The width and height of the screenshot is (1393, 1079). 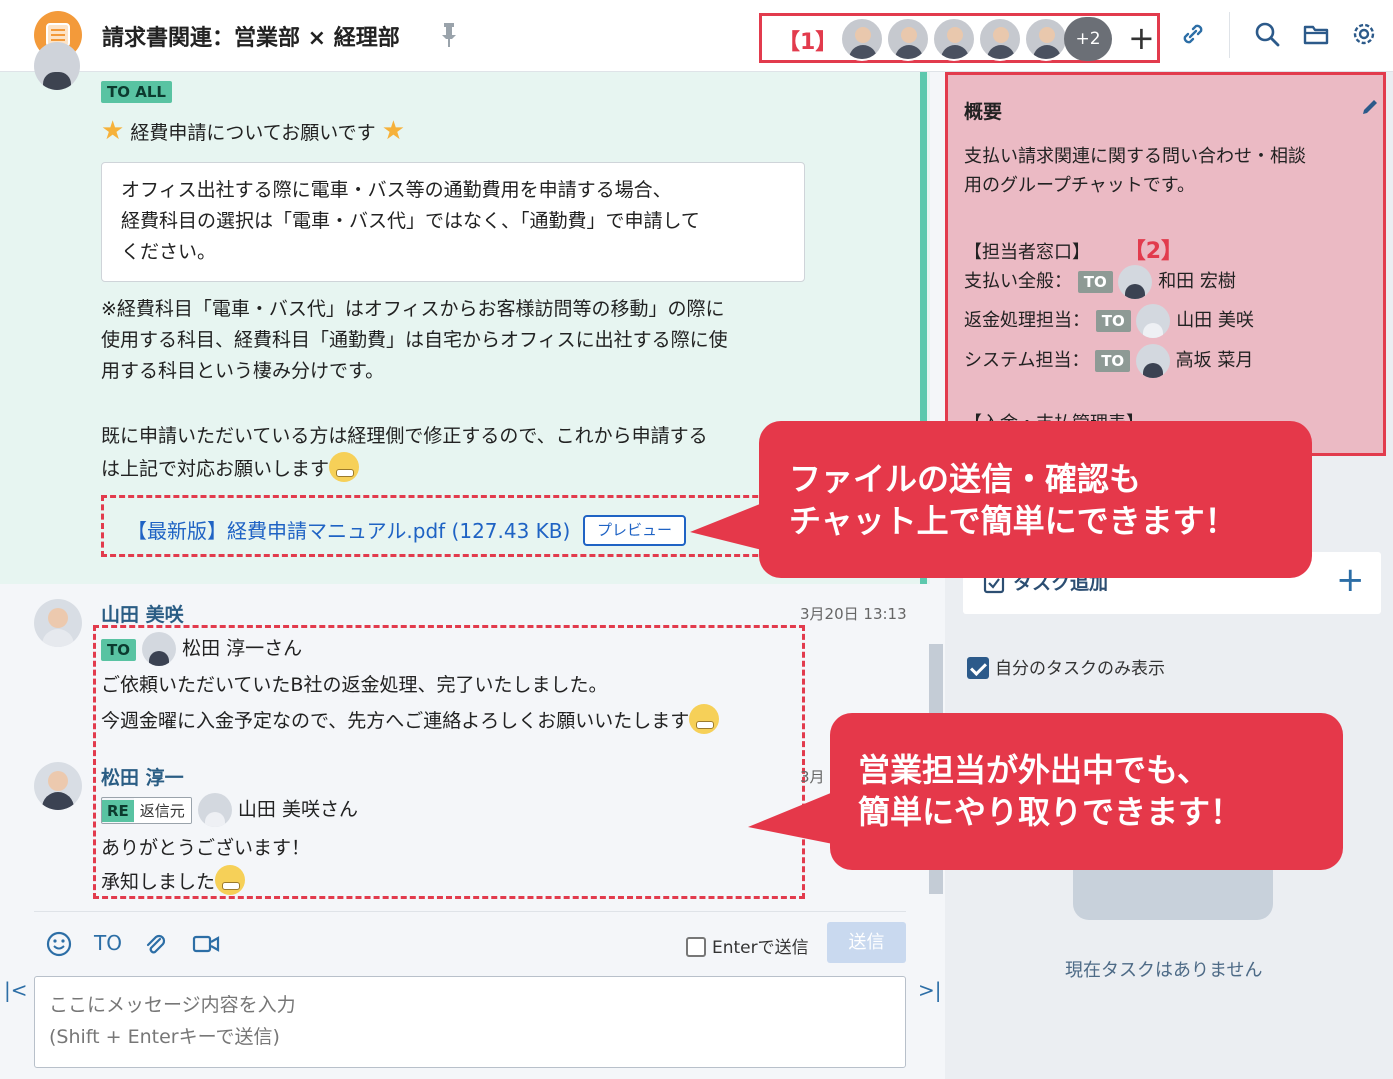 I want to click on avatar-matsuda-mini, so click(x=159, y=649).